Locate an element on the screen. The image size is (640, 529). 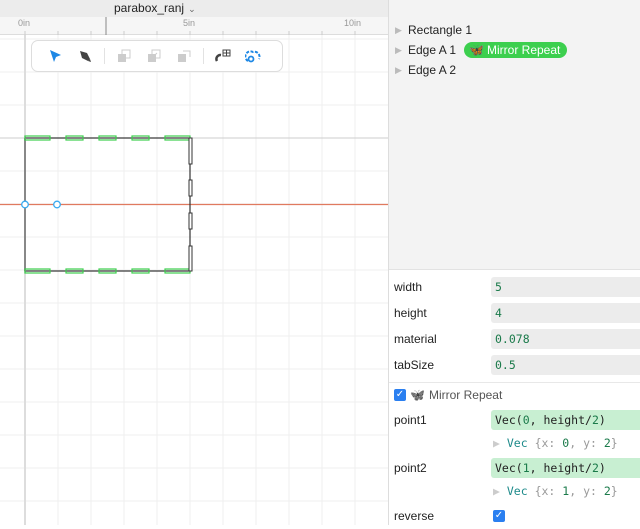
tree-item-edge-a-2: ▶ Edge A 2 is located at coordinates (514, 70).